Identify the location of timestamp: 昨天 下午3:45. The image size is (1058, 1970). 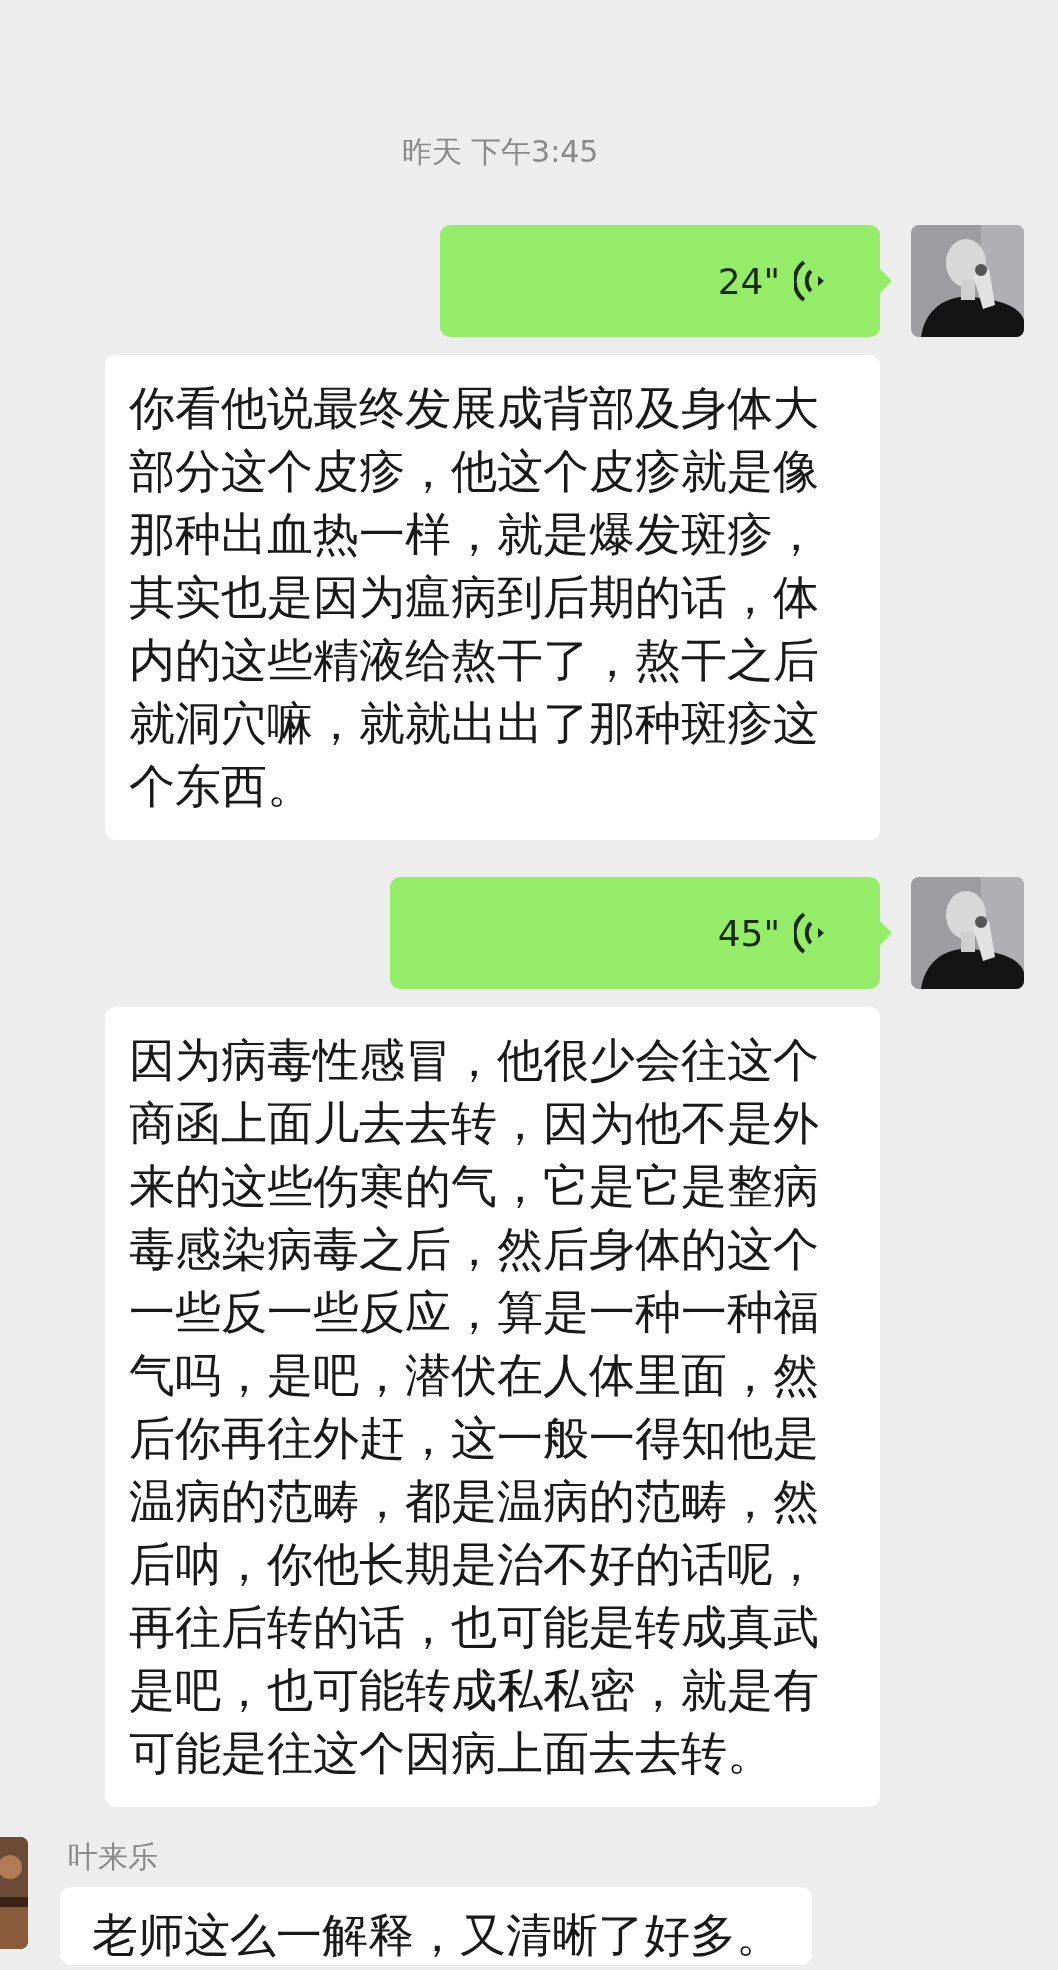
(500, 152).